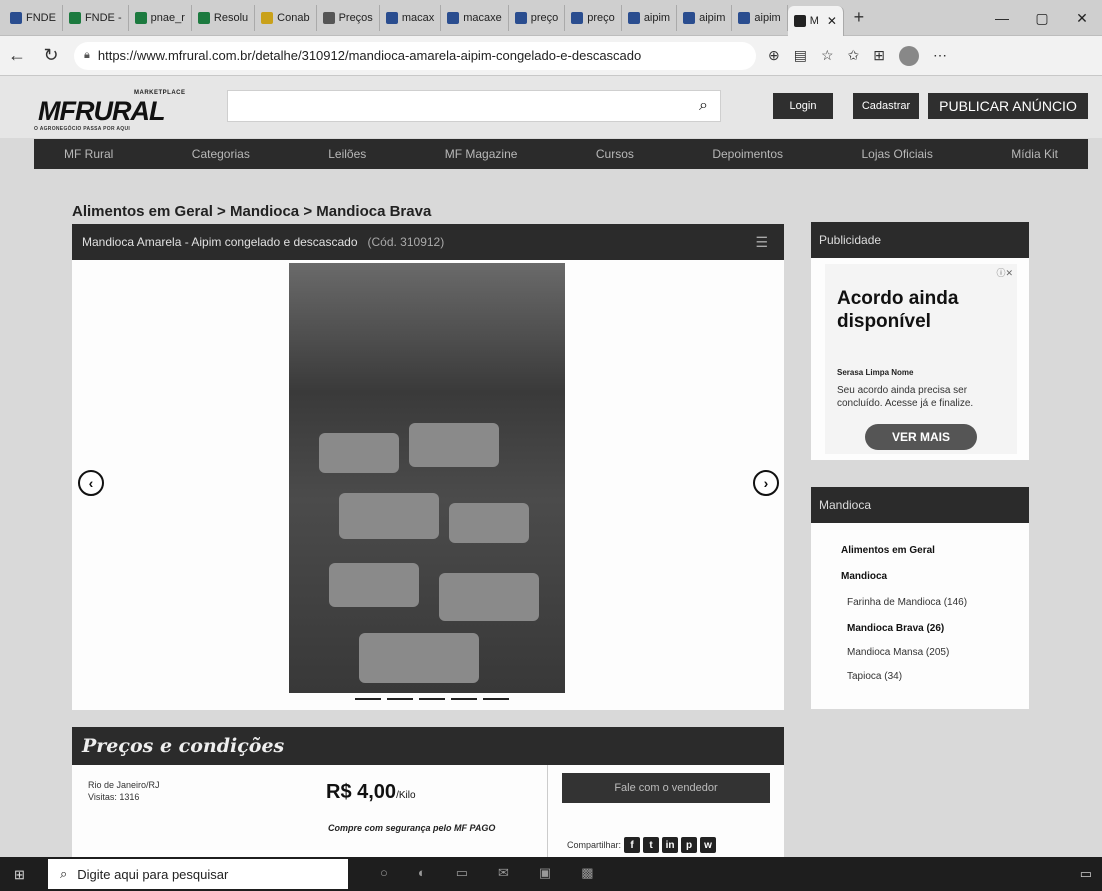  What do you see at coordinates (474, 106) in the screenshot?
I see `site-search-input: ⌕` at bounding box center [474, 106].